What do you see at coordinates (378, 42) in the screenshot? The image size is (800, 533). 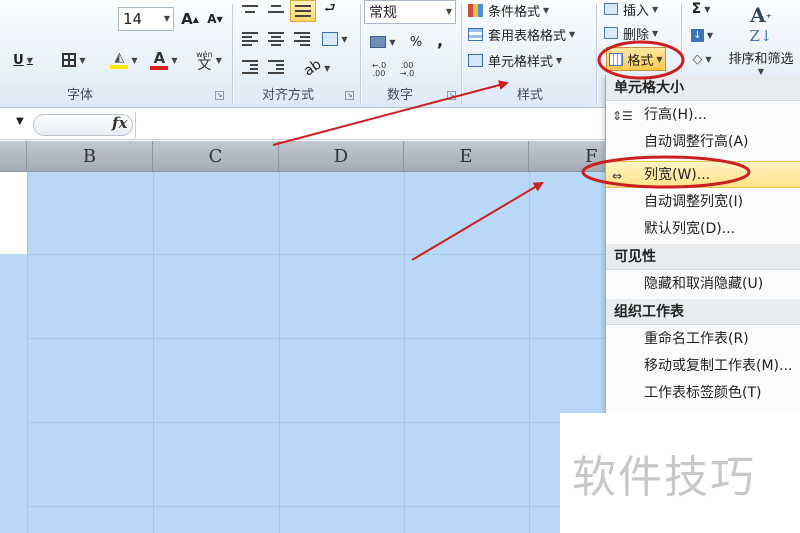 I see `accounting-icon` at bounding box center [378, 42].